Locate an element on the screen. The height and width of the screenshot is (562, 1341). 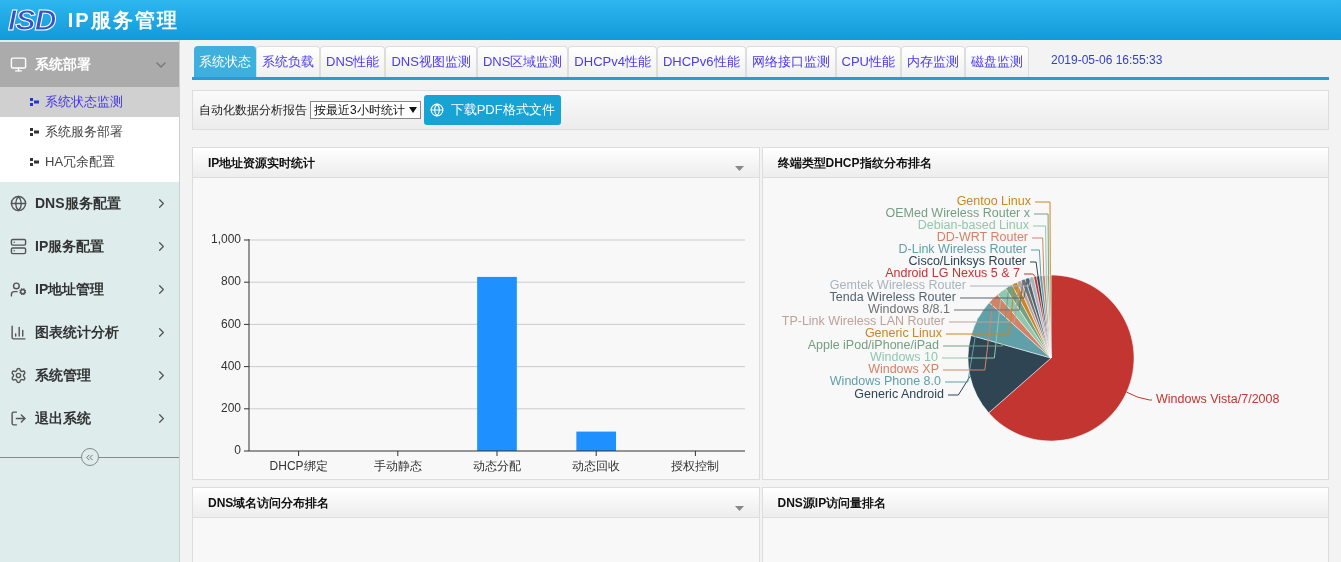
section-label: 系统部署 is located at coordinates (63, 64).